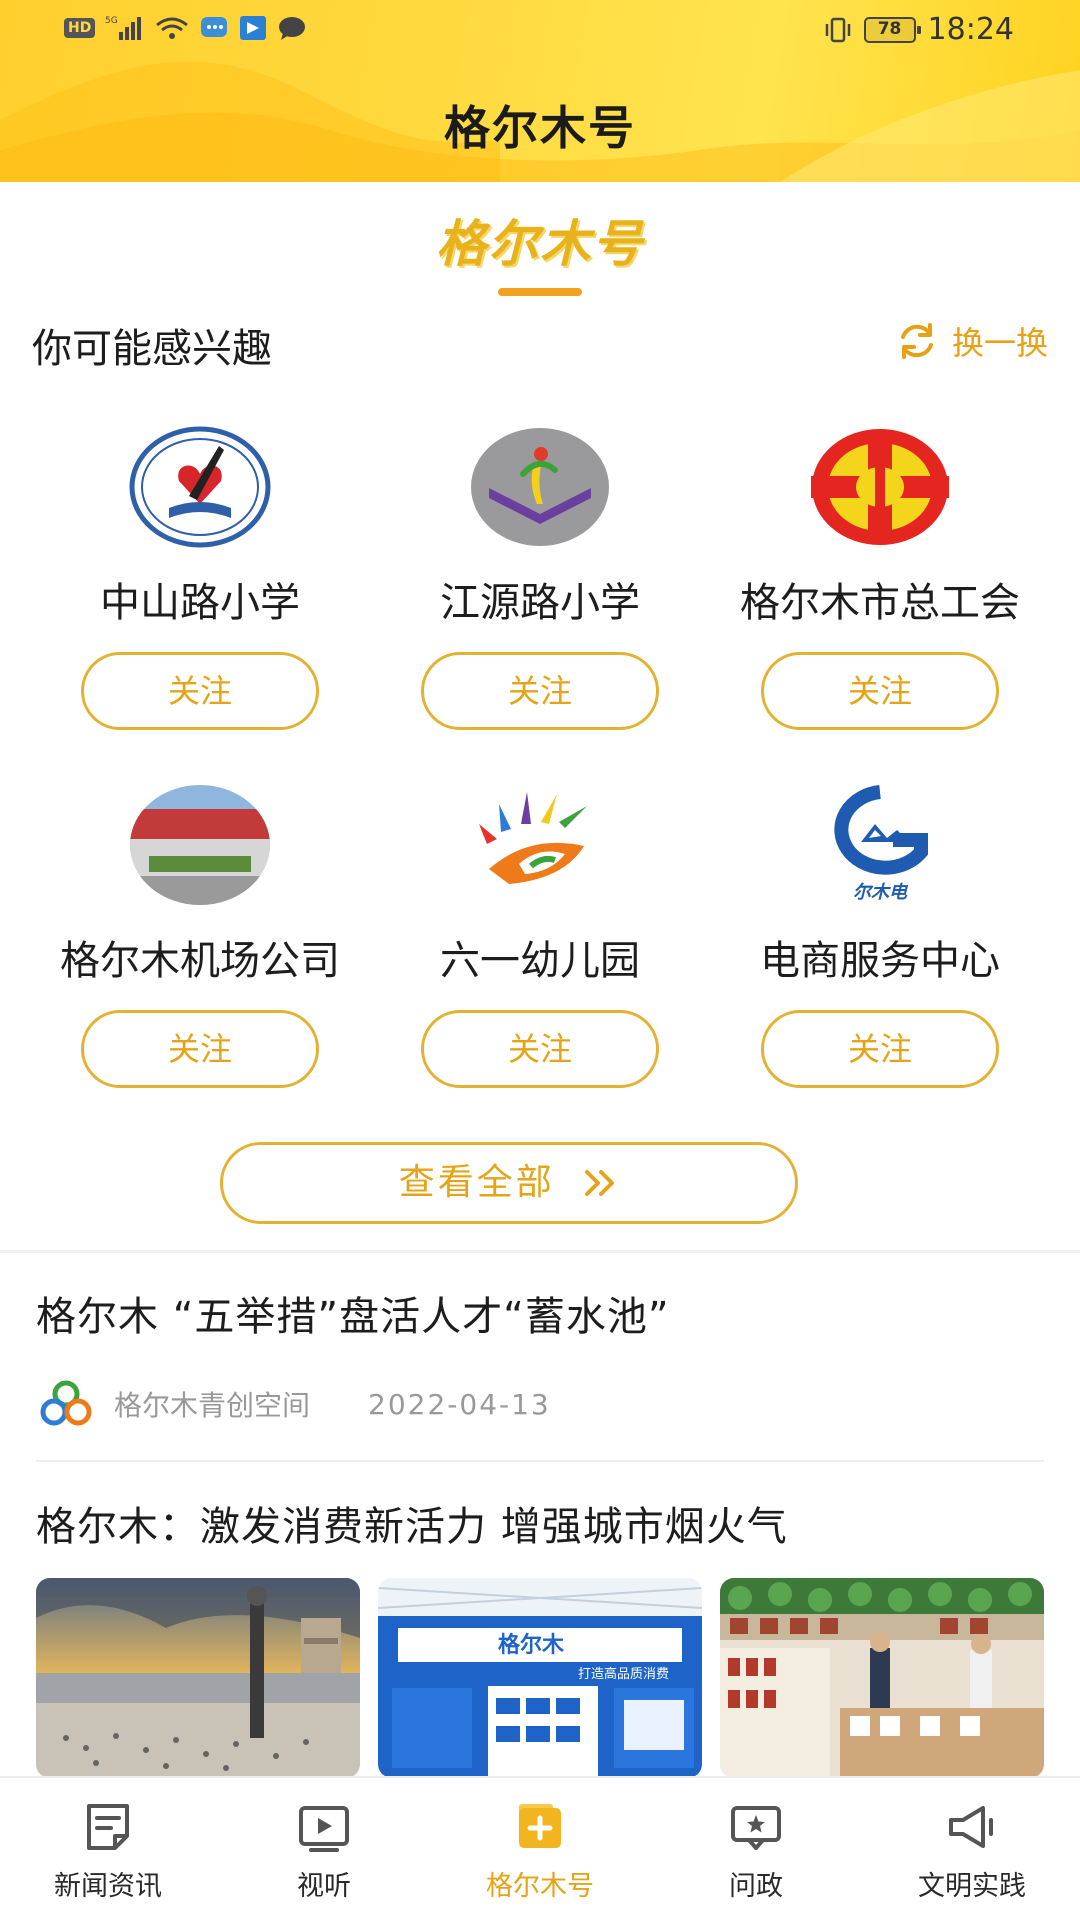  Describe the element at coordinates (880, 961) in the screenshot. I see `recommend-name: 电商服务中心` at that location.